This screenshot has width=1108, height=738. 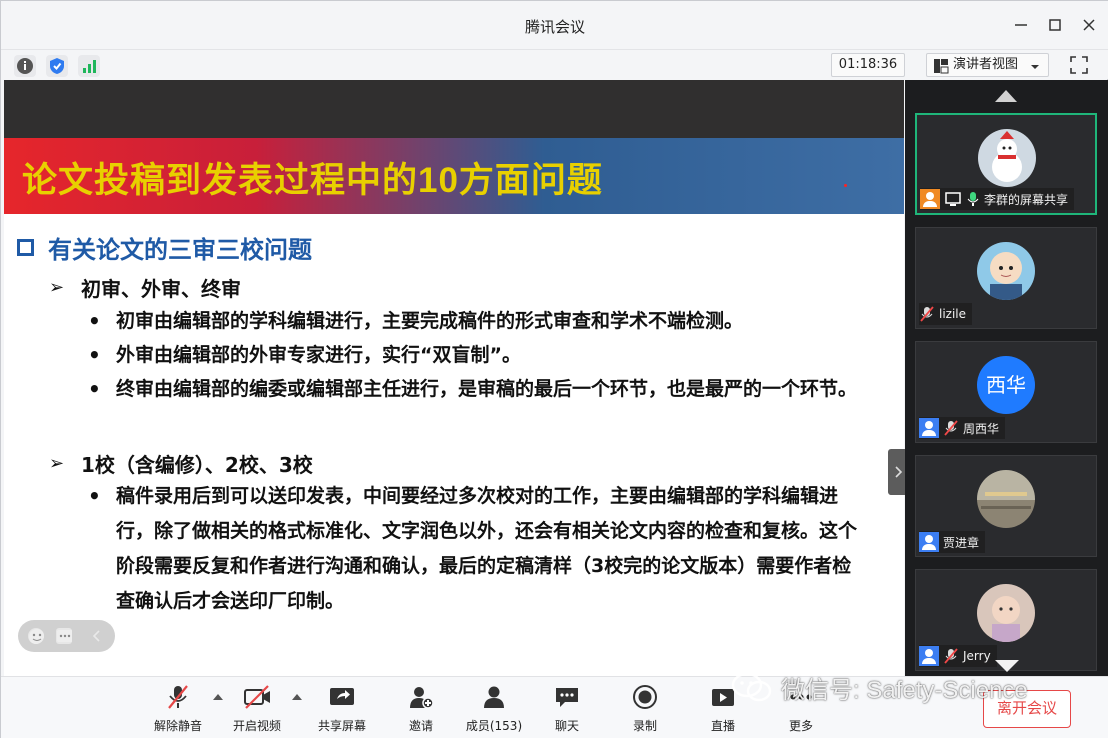 What do you see at coordinates (1007, 666) in the screenshot?
I see `scroll-down-arrow-icon` at bounding box center [1007, 666].